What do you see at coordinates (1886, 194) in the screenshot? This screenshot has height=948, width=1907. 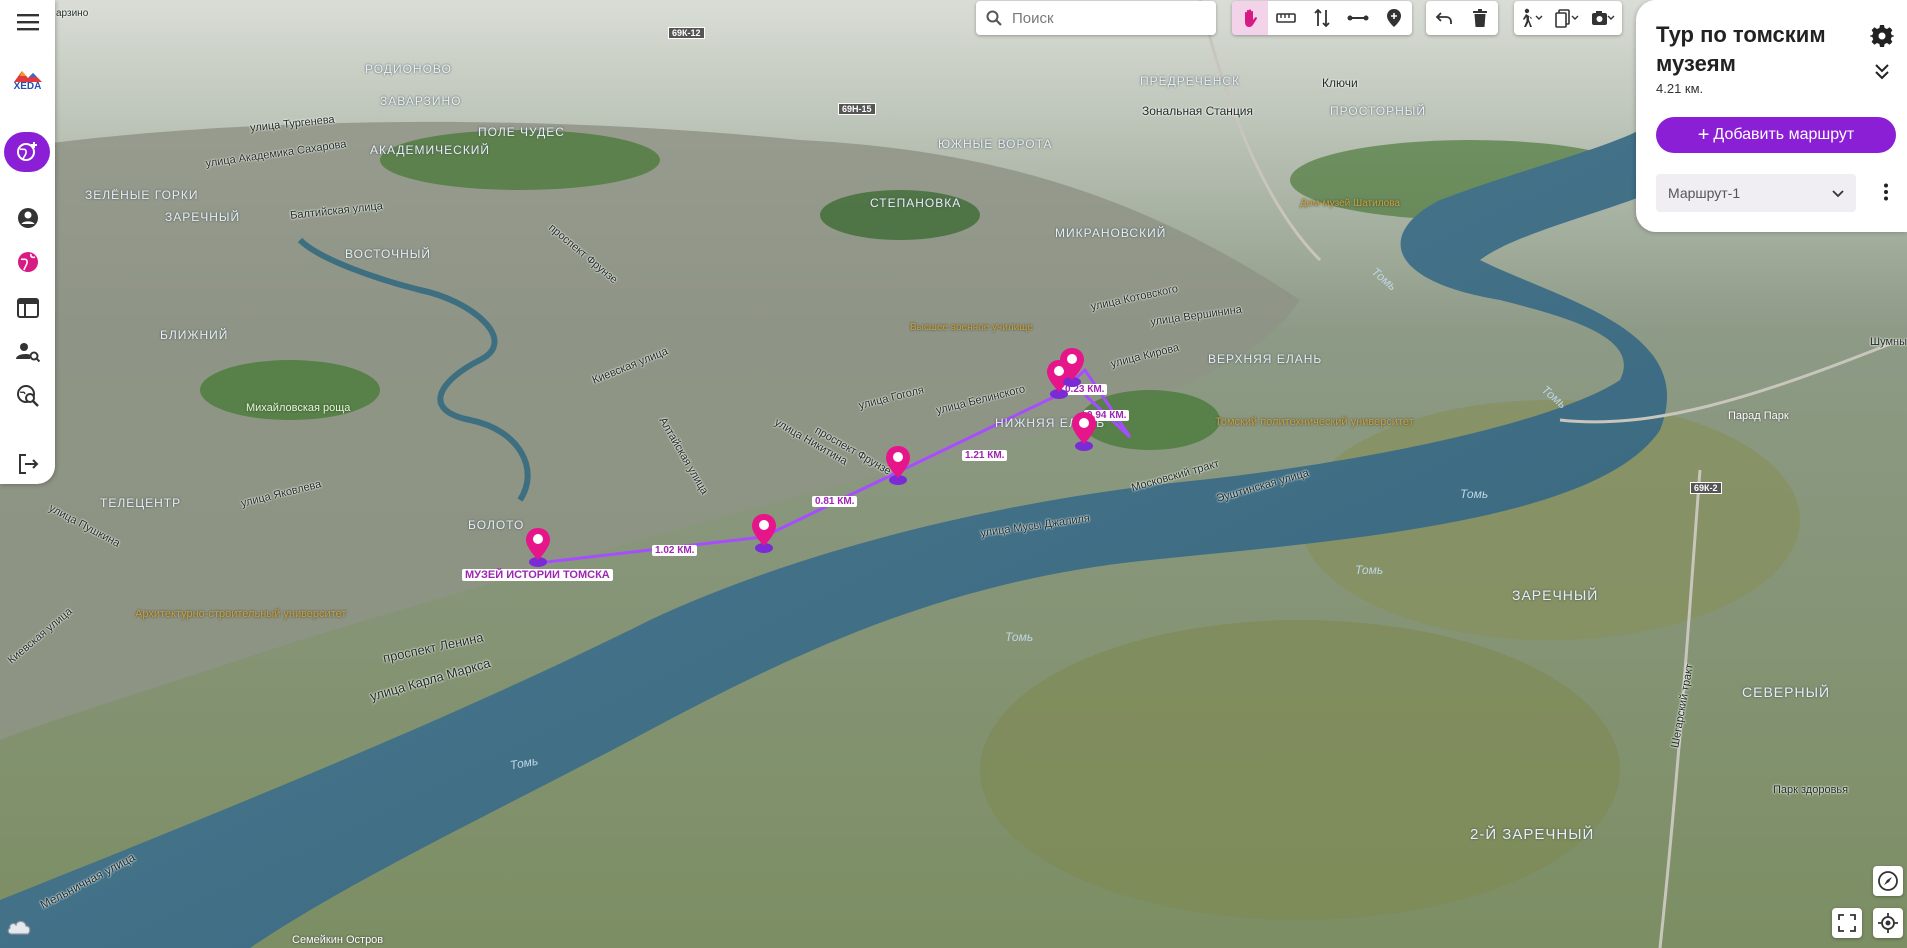 I see `more-vertical-icon` at bounding box center [1886, 194].